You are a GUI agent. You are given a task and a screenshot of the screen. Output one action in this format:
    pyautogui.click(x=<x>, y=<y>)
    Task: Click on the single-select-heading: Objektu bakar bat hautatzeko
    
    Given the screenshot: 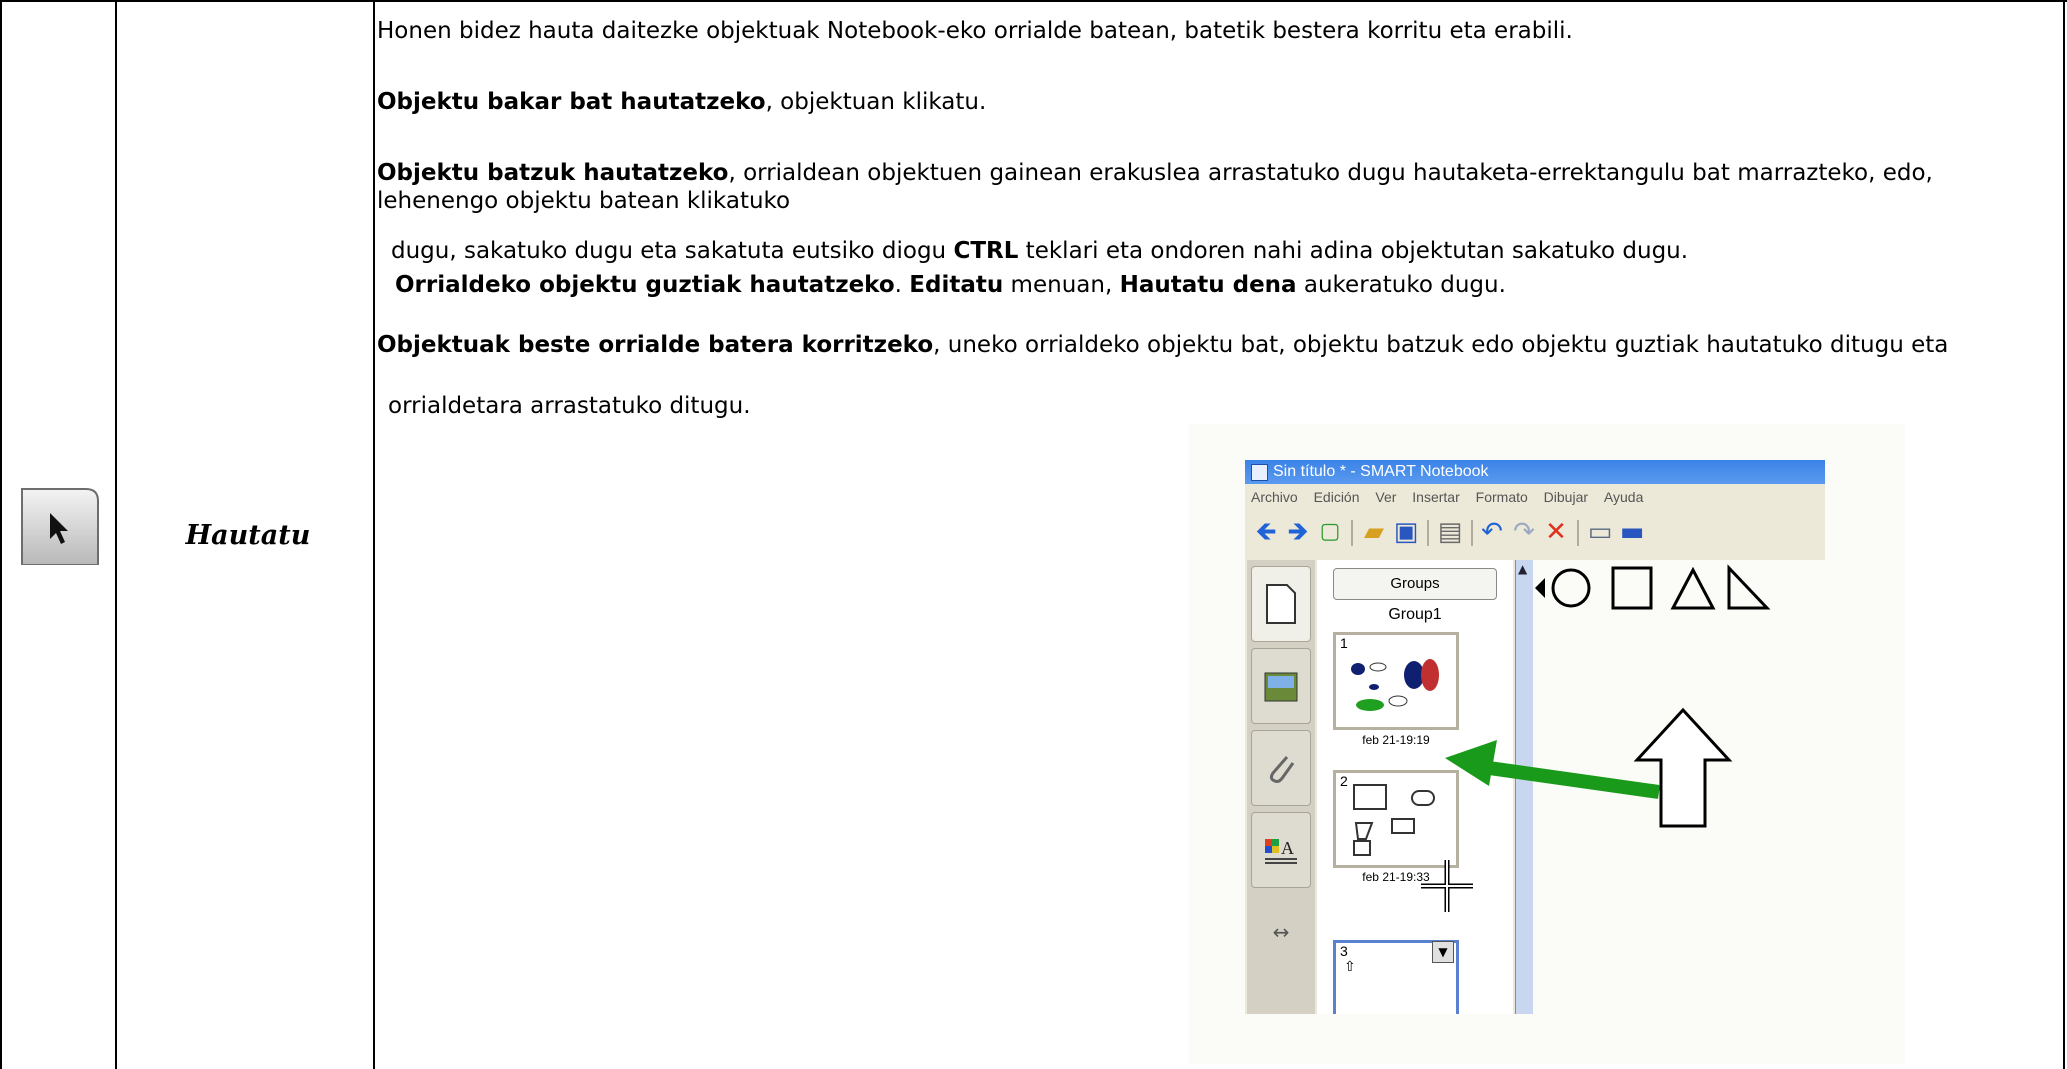 What is the action you would take?
    pyautogui.click(x=571, y=102)
    